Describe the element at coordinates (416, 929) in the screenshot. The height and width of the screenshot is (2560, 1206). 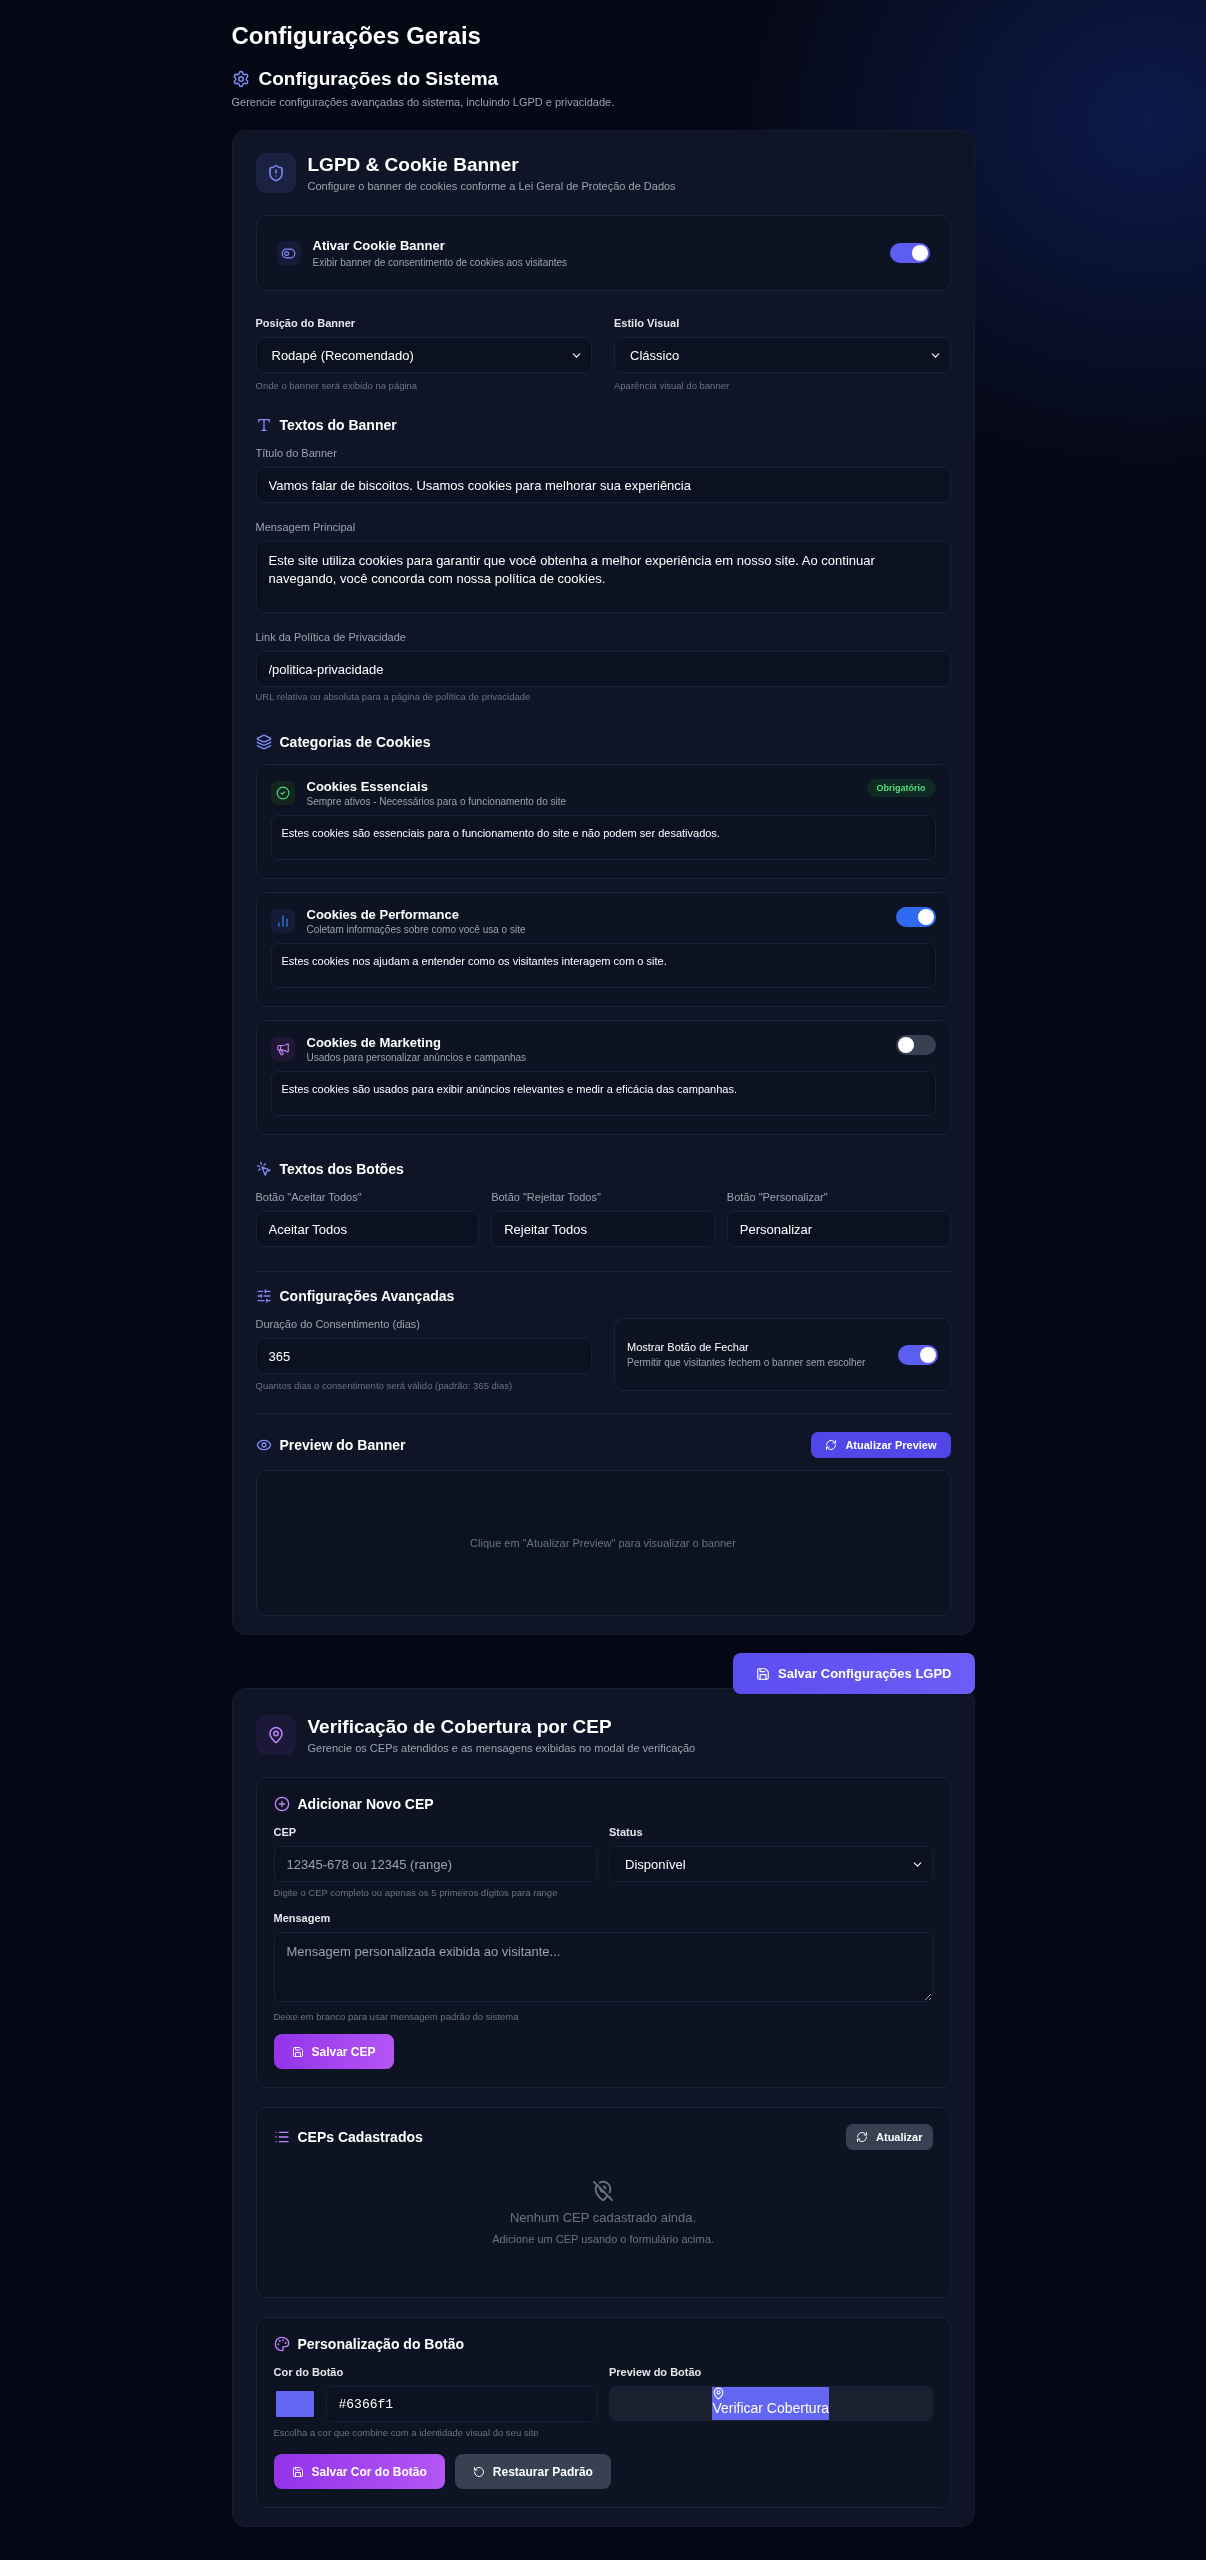
I see `category-subtitle: Coletam informações sobre como você usa o site` at that location.